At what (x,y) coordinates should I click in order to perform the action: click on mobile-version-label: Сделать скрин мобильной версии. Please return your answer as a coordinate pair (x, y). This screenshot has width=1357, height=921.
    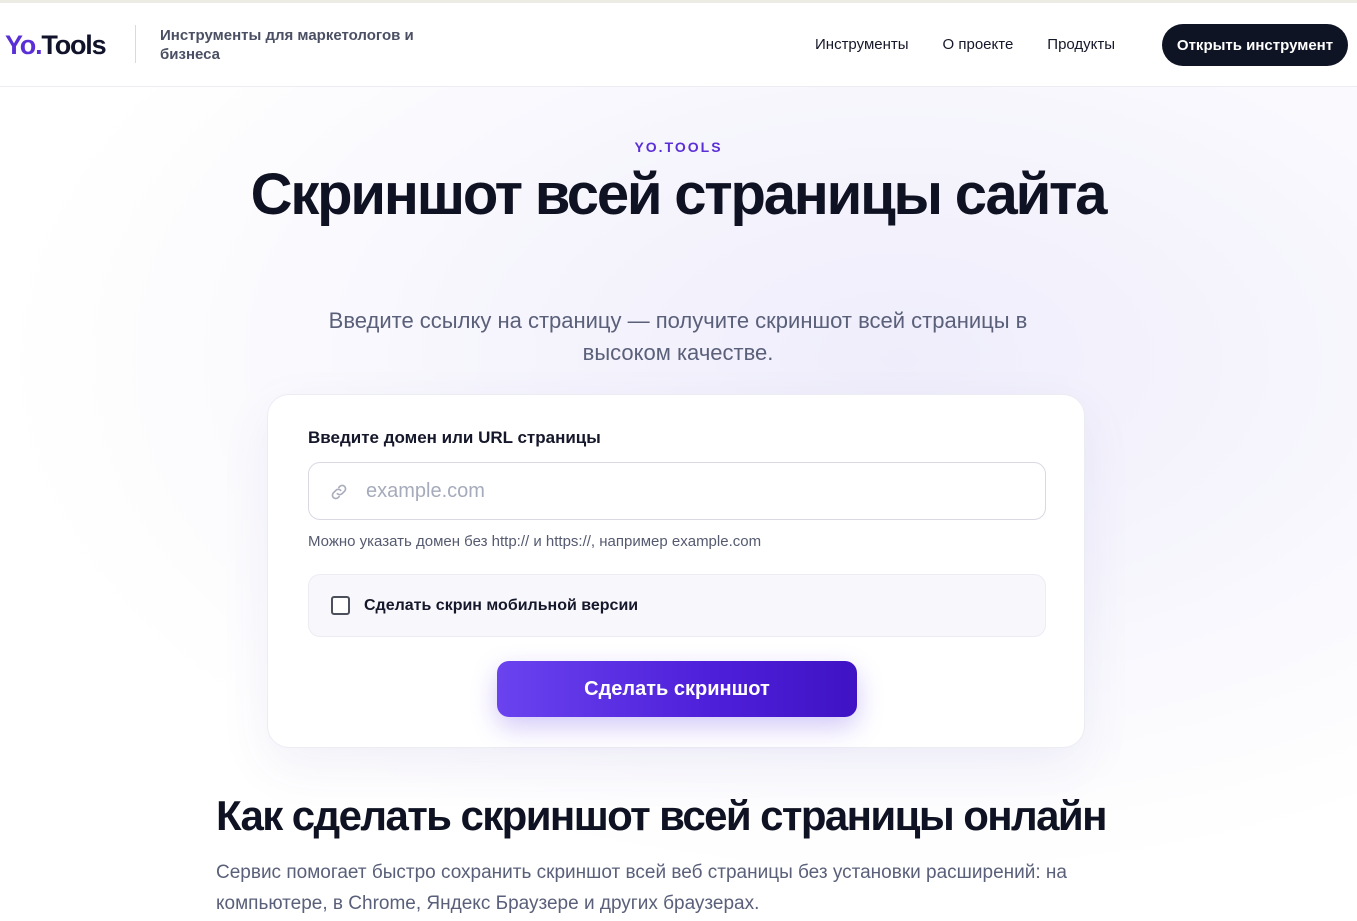
    Looking at the image, I should click on (501, 606).